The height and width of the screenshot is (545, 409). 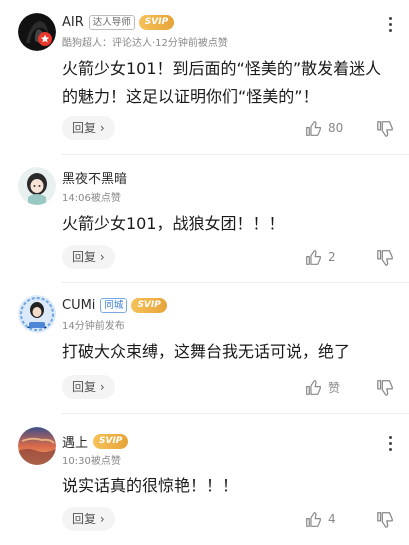 What do you see at coordinates (334, 387) in the screenshot?
I see `like-count: 赞` at bounding box center [334, 387].